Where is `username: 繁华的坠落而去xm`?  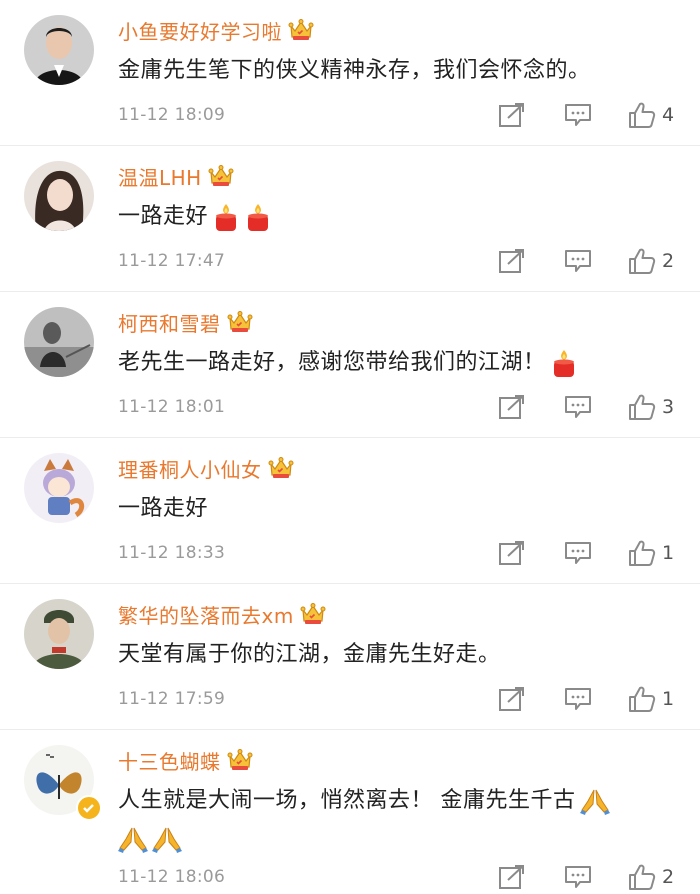 username: 繁华的坠落而去xm is located at coordinates (206, 614).